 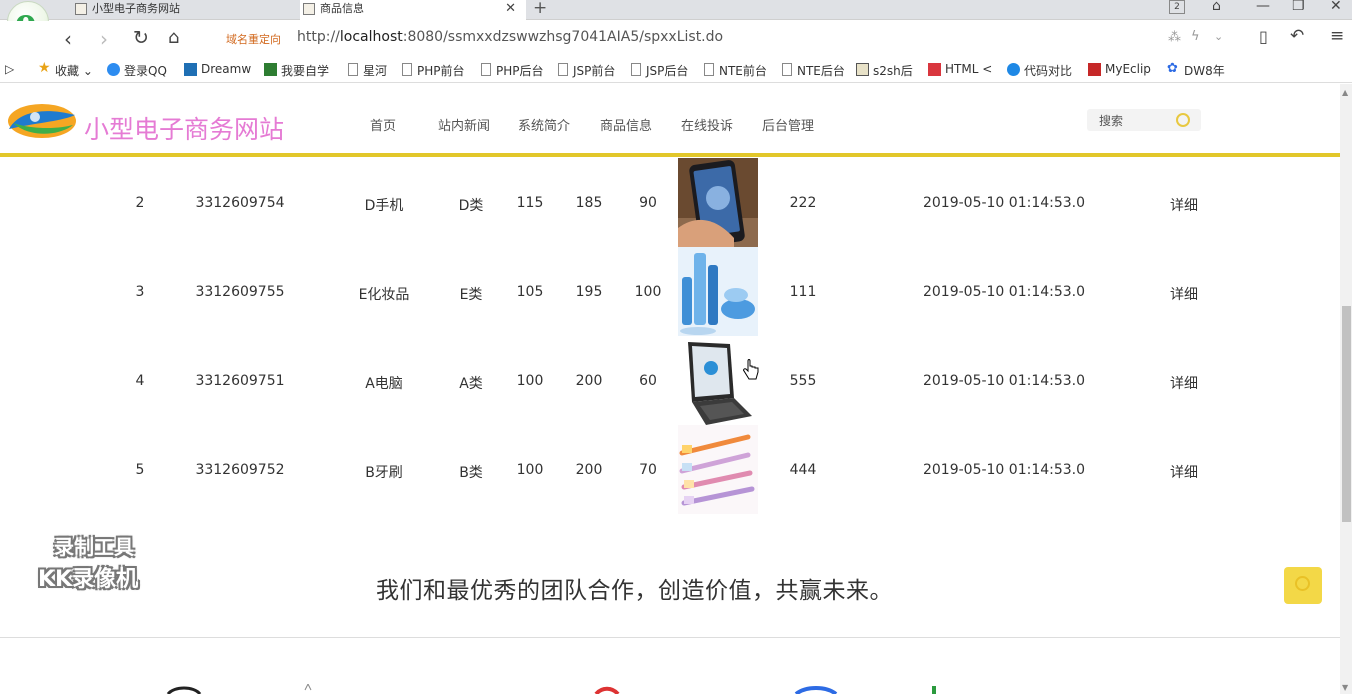 What do you see at coordinates (1039, 70) in the screenshot?
I see `bookmark-item: 代码对比` at bounding box center [1039, 70].